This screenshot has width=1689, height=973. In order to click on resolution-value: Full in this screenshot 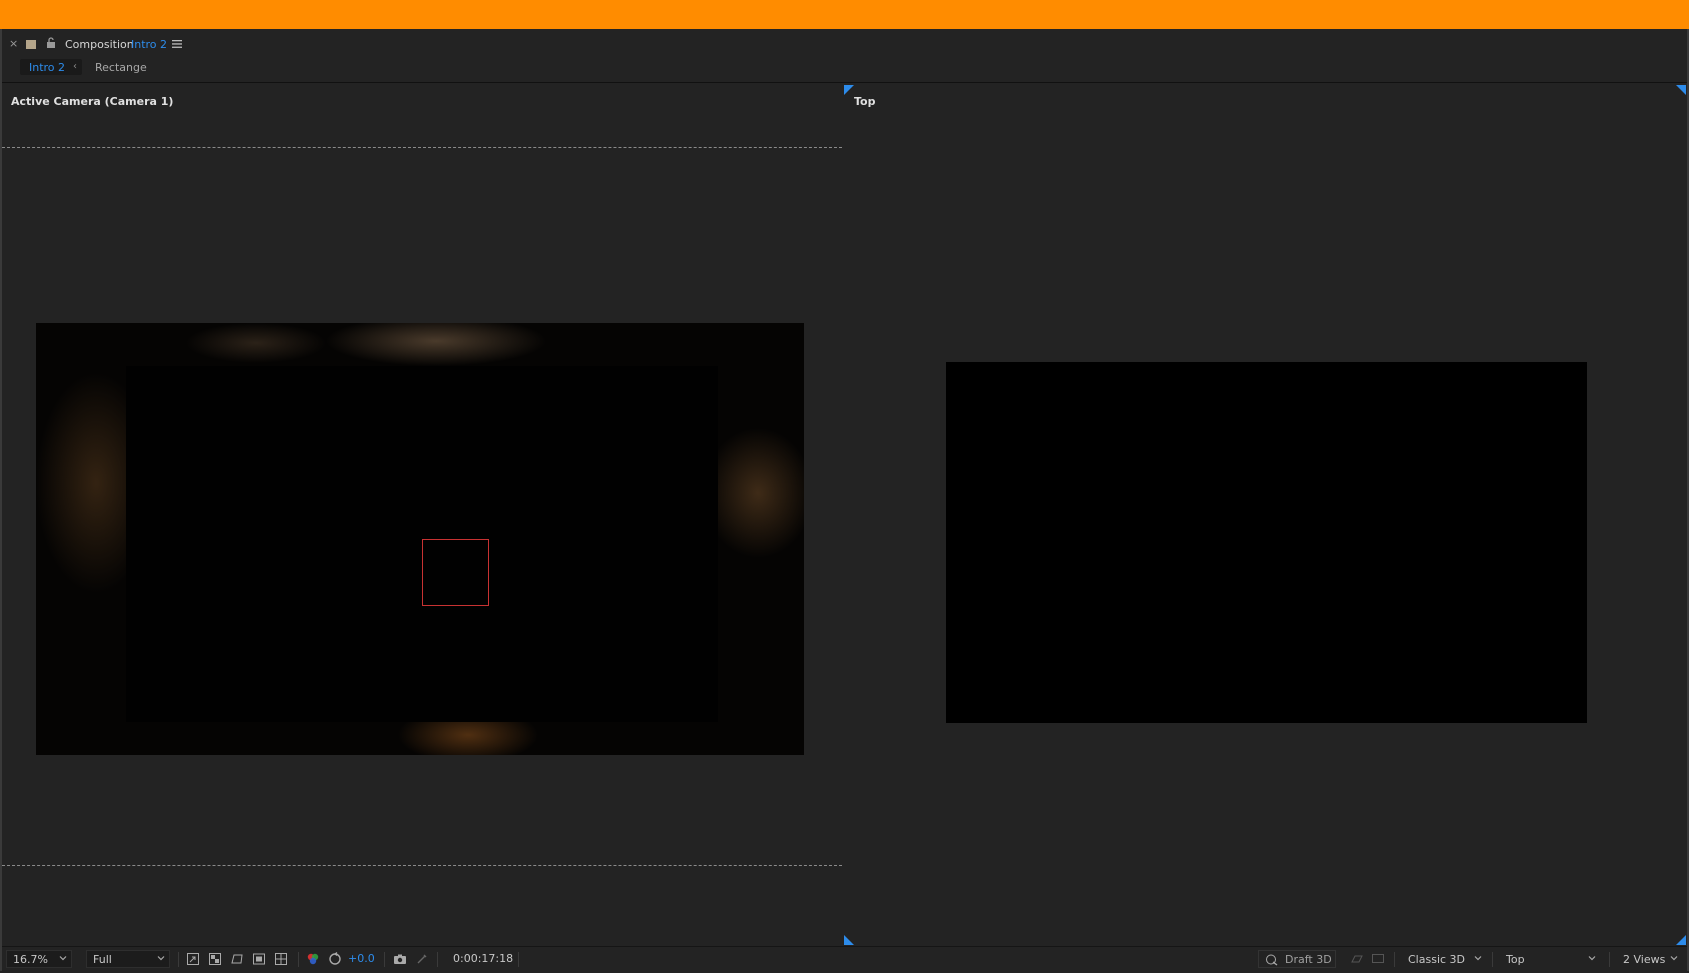, I will do `click(102, 959)`.